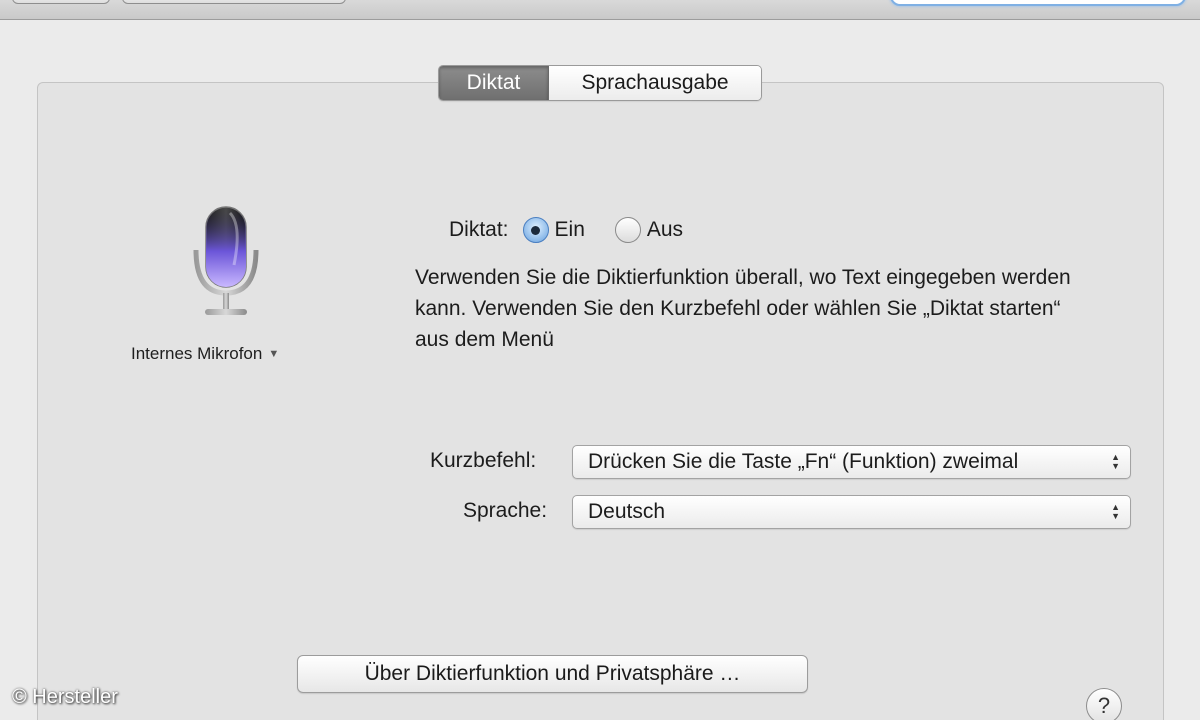 The image size is (1200, 720). What do you see at coordinates (655, 83) in the screenshot?
I see `tab-sprachausgabe: Sprachausgabe` at bounding box center [655, 83].